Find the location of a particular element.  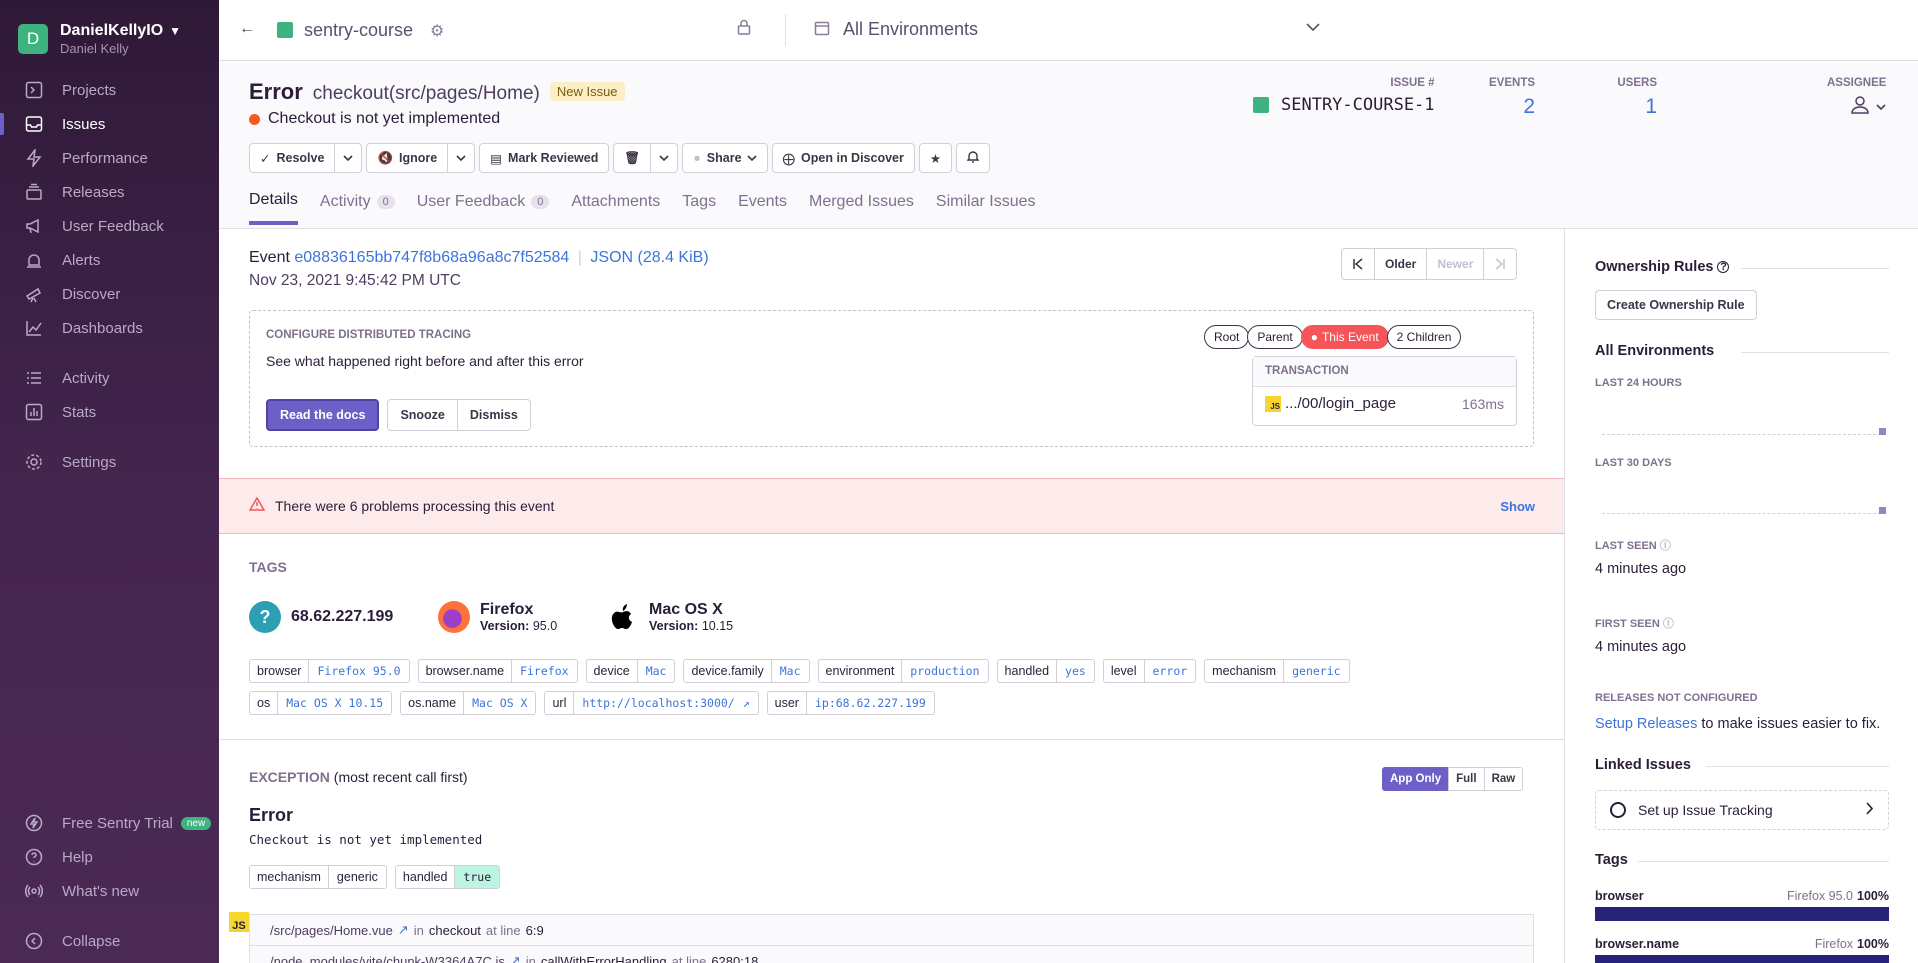

event-tag: device.family Mac is located at coordinates (746, 671).